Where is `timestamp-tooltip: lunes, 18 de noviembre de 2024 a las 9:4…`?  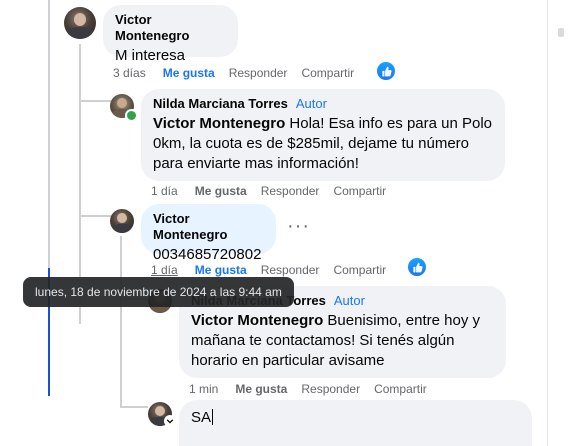 timestamp-tooltip: lunes, 18 de noviembre de 2024 a las 9:4… is located at coordinates (158, 292).